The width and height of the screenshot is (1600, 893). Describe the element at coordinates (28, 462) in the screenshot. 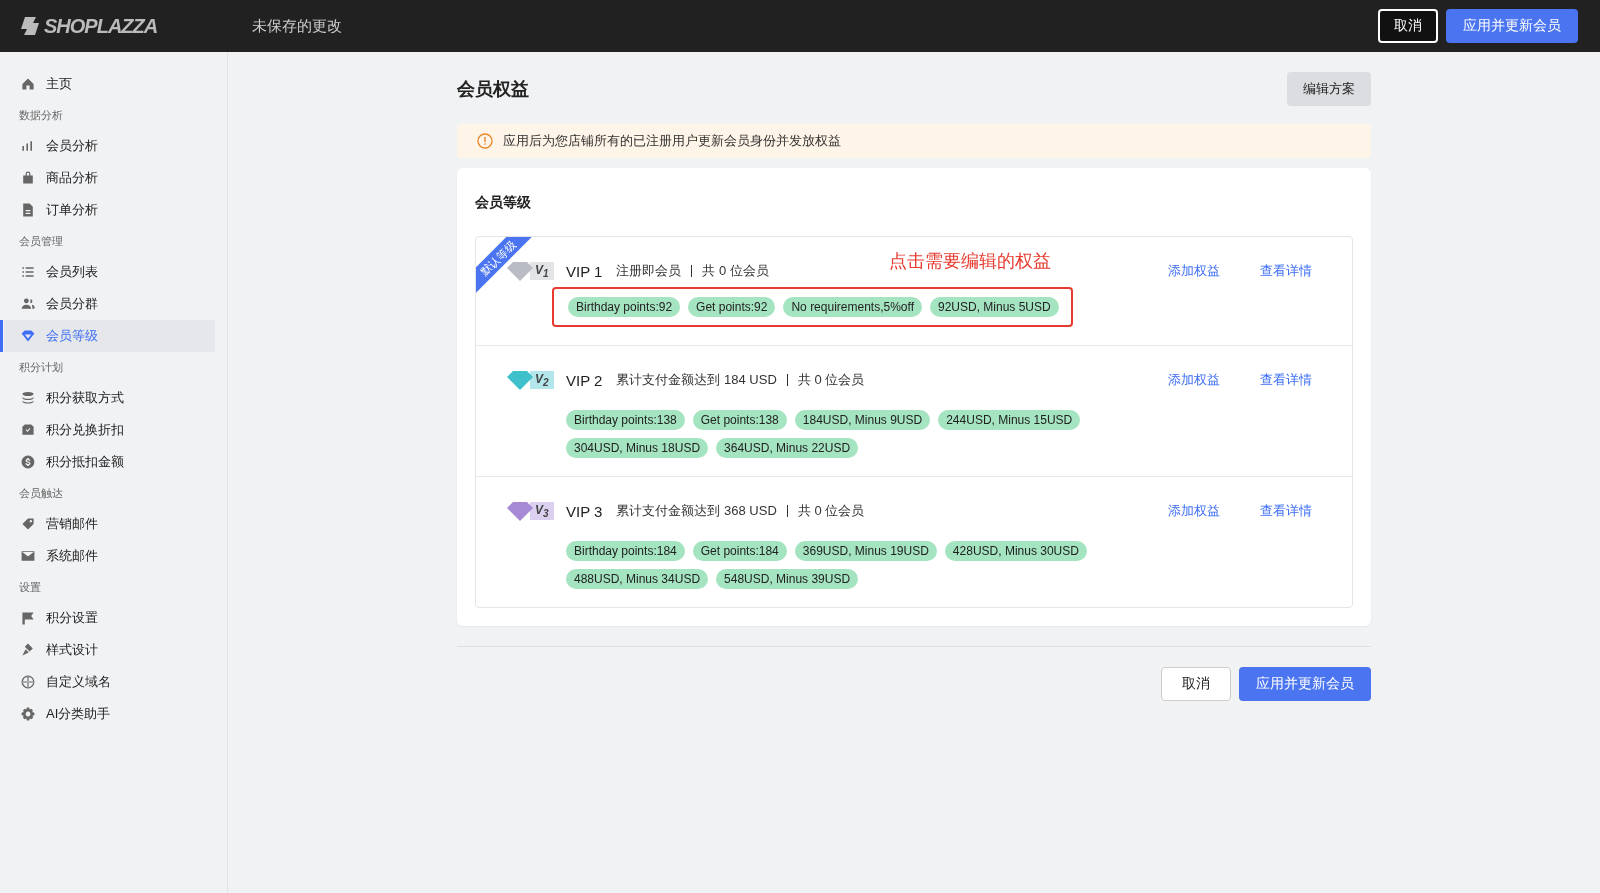

I see `dollar-icon` at that location.